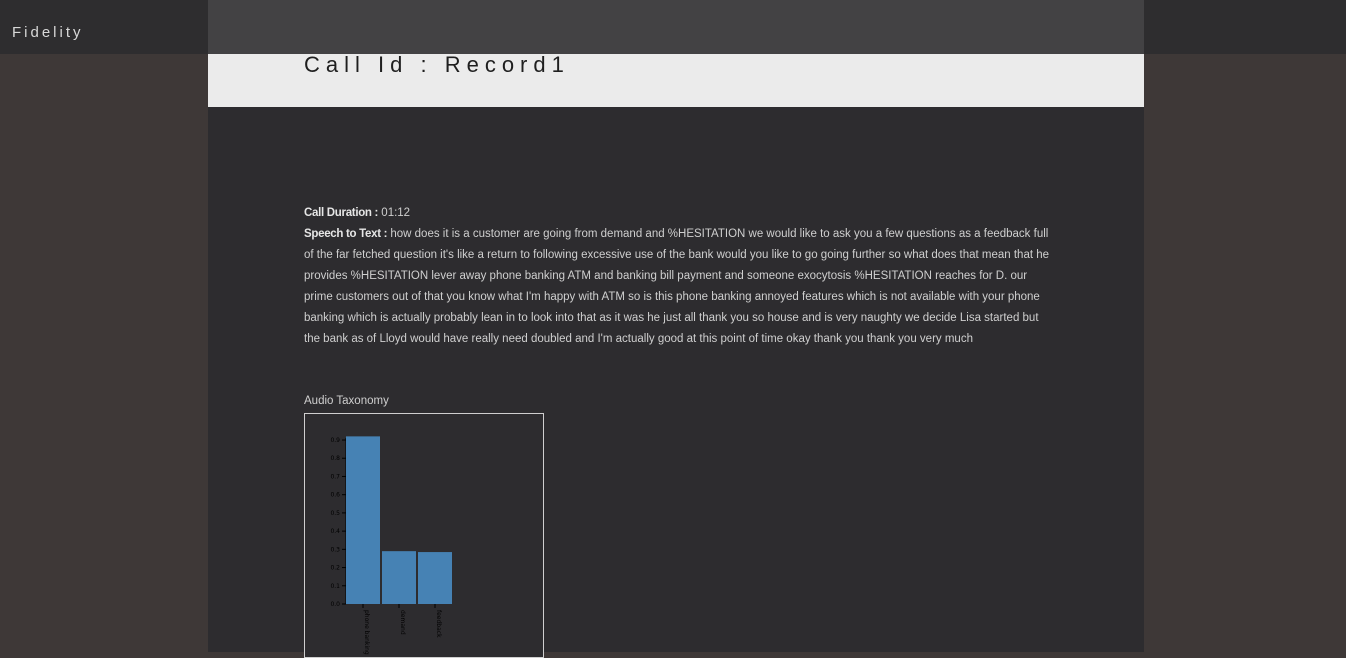 This screenshot has width=1346, height=658. I want to click on y-tick-label: 0.0, so click(335, 604).